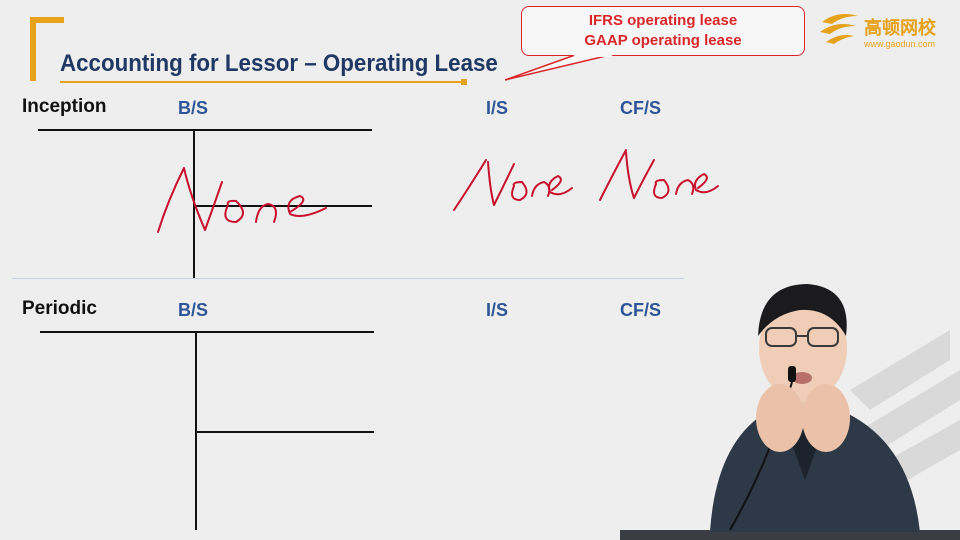  I want to click on col-header-bs-periodic: B/S, so click(193, 310).